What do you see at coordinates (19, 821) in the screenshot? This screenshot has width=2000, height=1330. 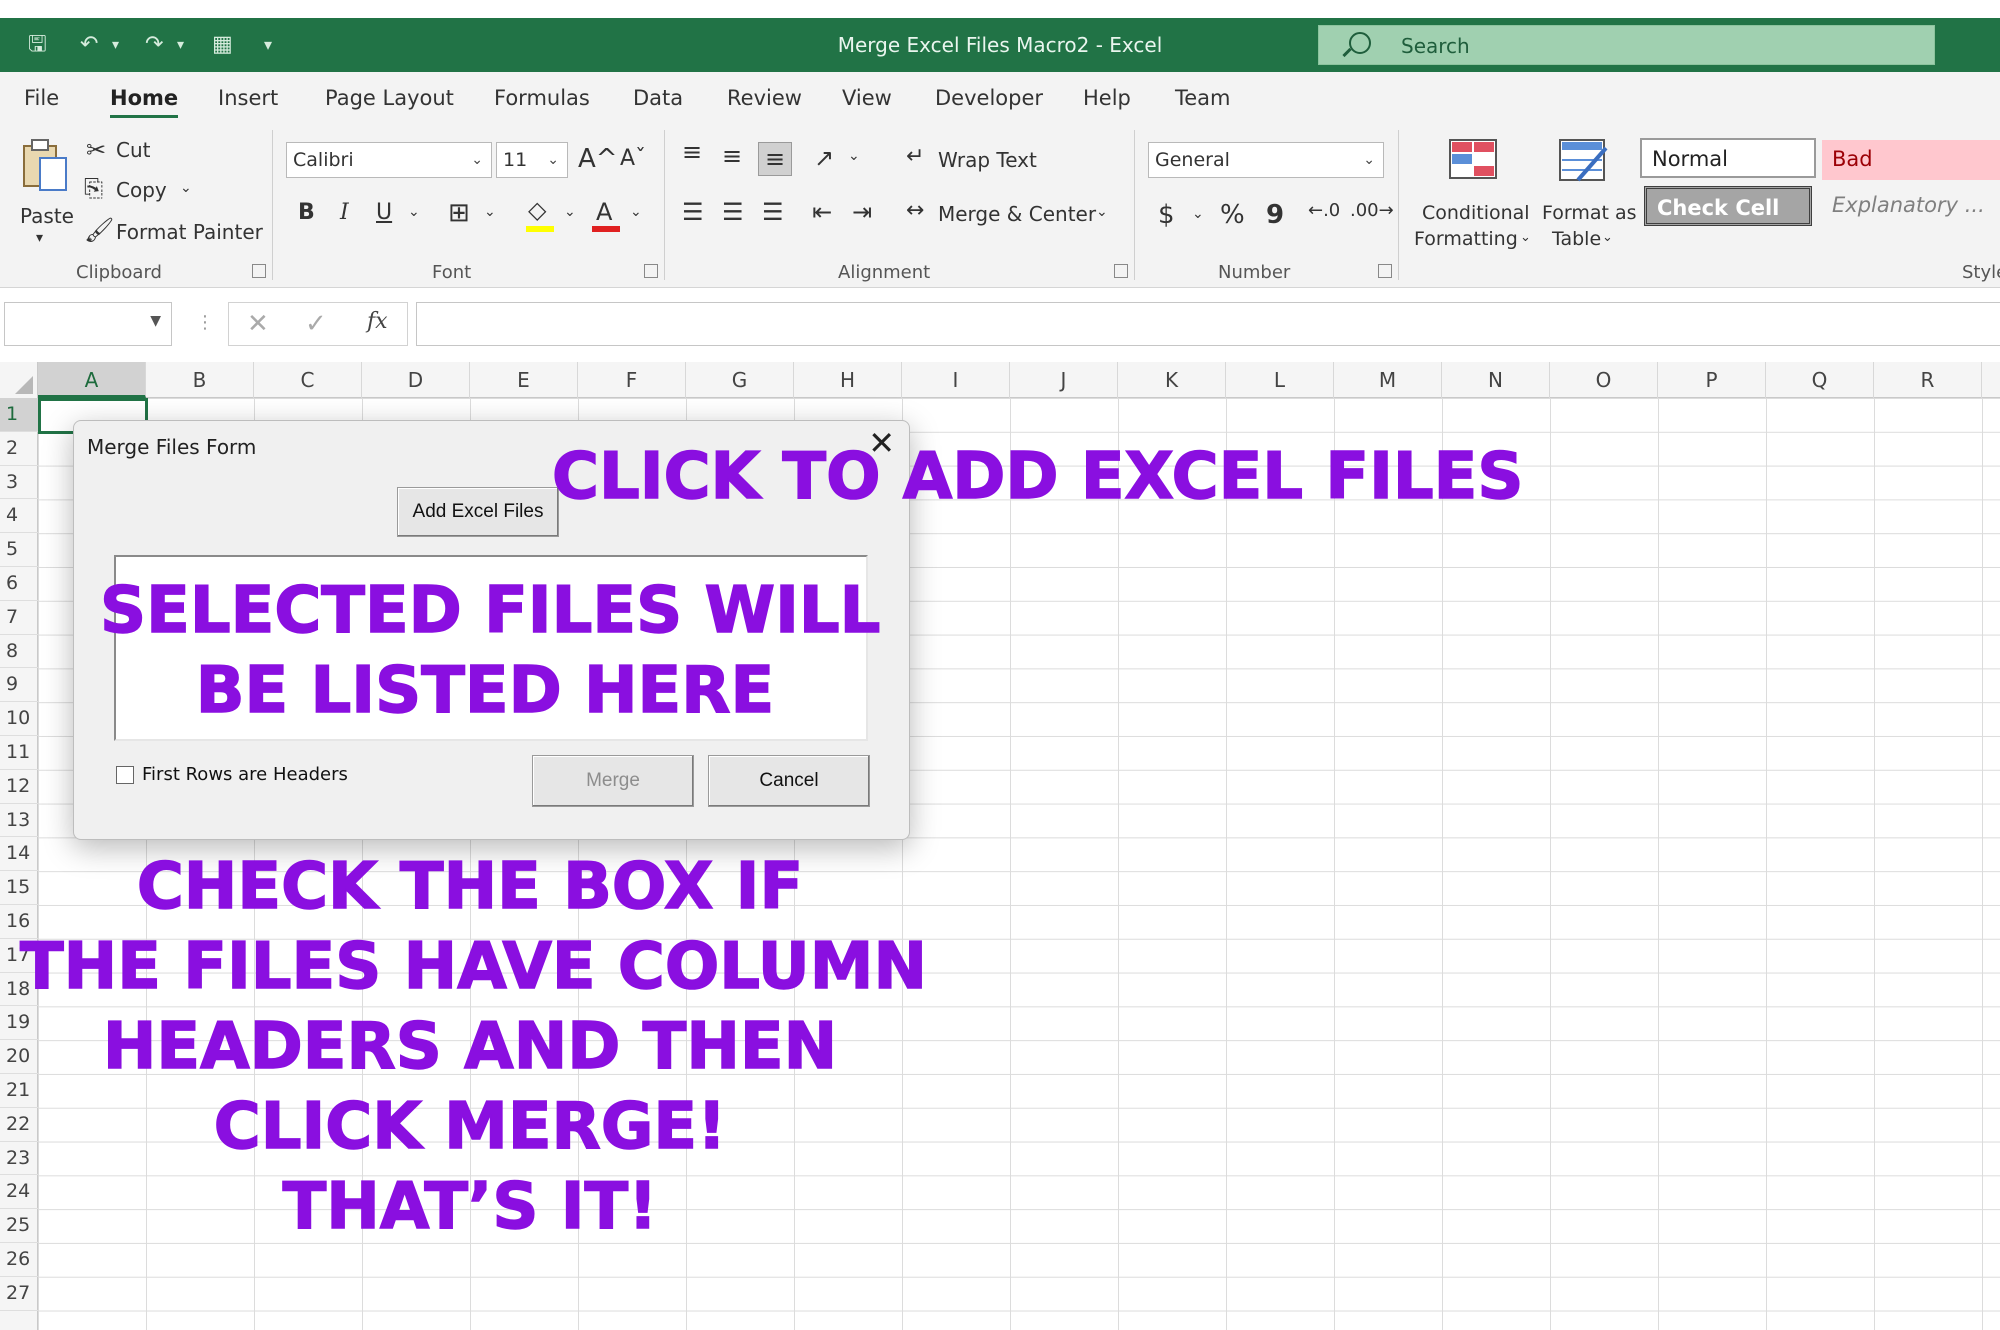 I see `row-header-13: 13` at bounding box center [19, 821].